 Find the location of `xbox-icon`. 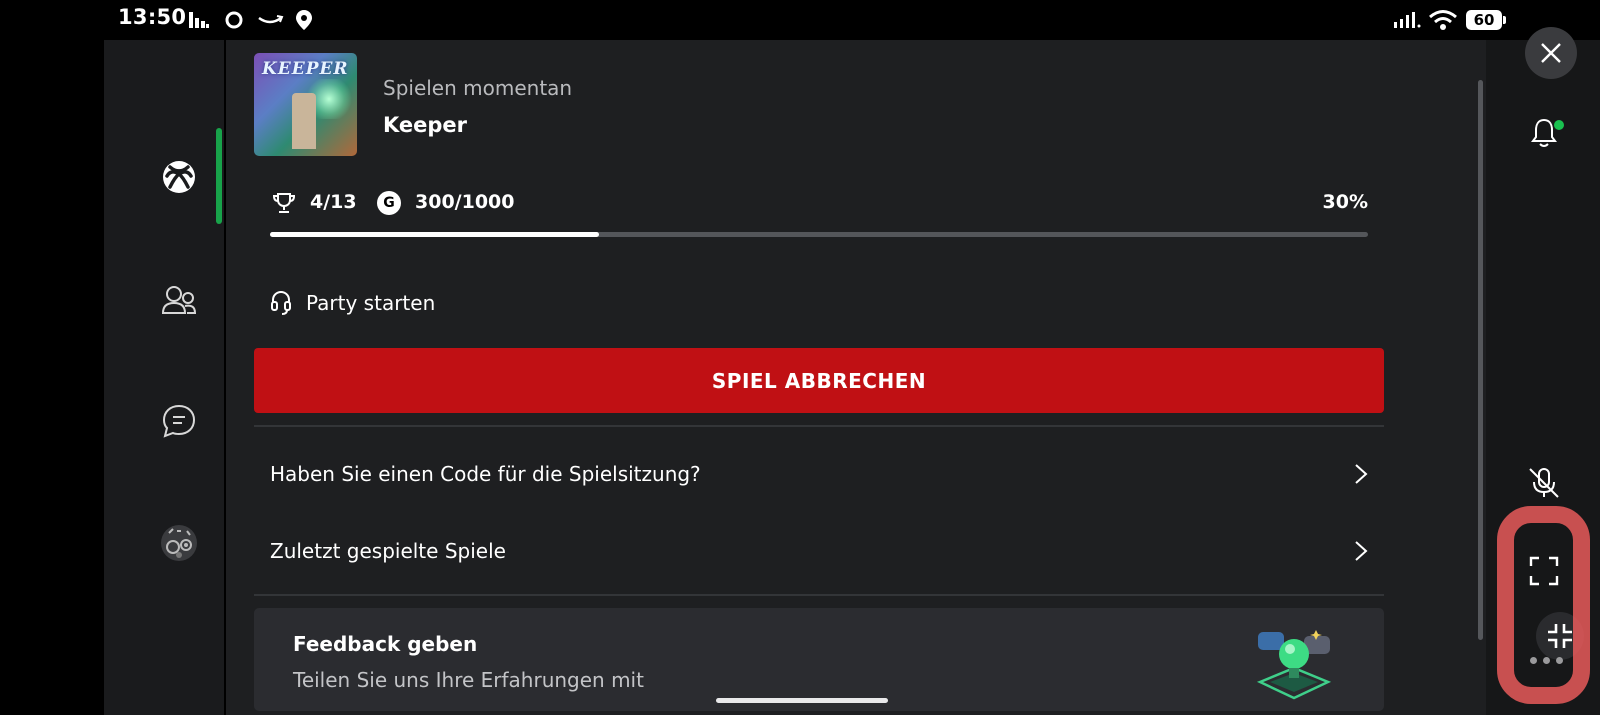

xbox-icon is located at coordinates (179, 177).